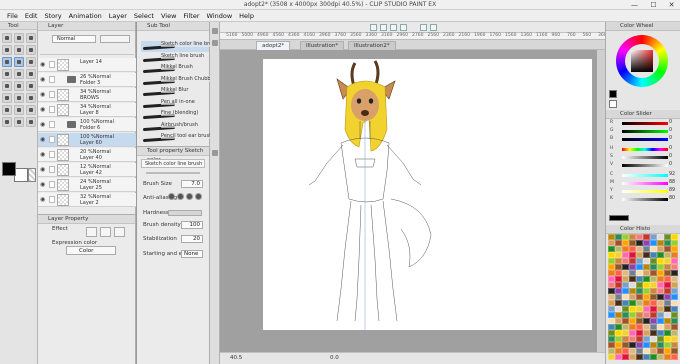 The height and width of the screenshot is (364, 680). What do you see at coordinates (246, 16) in the screenshot?
I see `menu-help: Help` at bounding box center [246, 16].